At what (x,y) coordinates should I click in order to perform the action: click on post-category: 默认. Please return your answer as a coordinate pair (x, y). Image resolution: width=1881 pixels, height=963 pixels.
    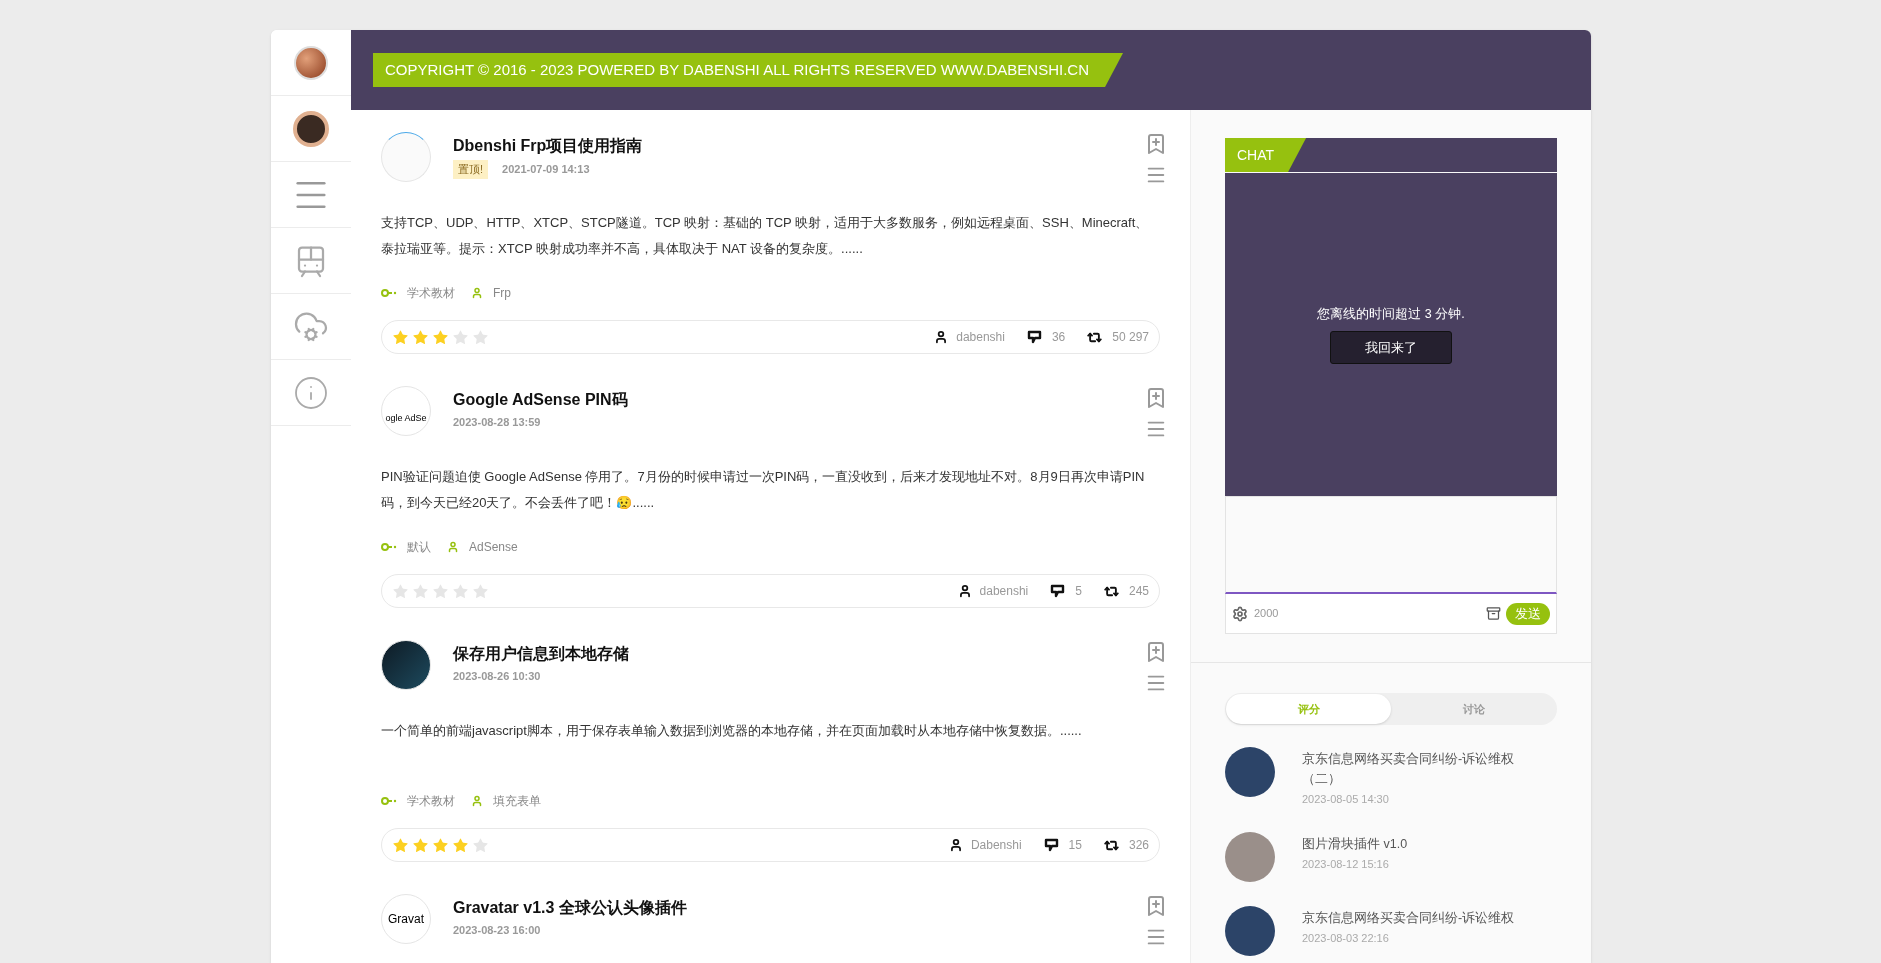
    Looking at the image, I should click on (419, 547).